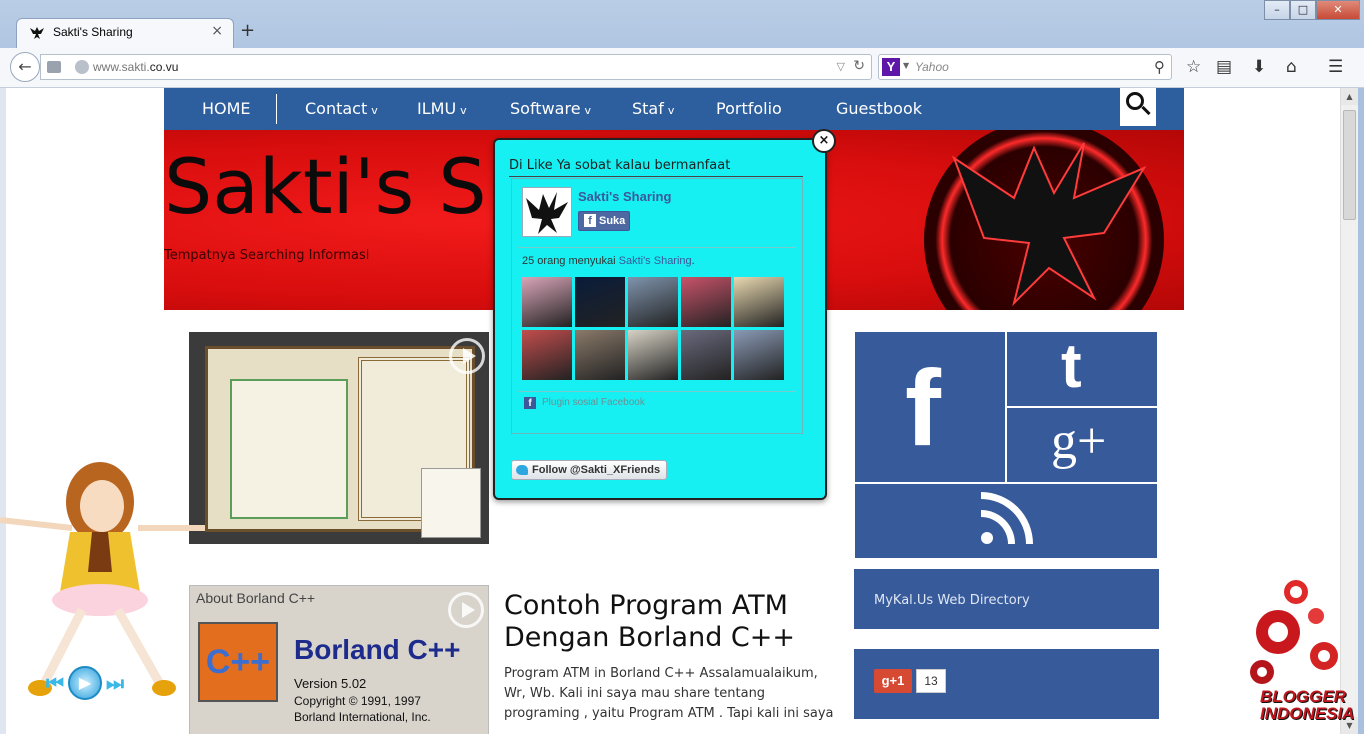 The width and height of the screenshot is (1364, 734). Describe the element at coordinates (620, 165) in the screenshot. I see `popup-heading: Di Like Ya sobat kalau bermanfaat` at that location.